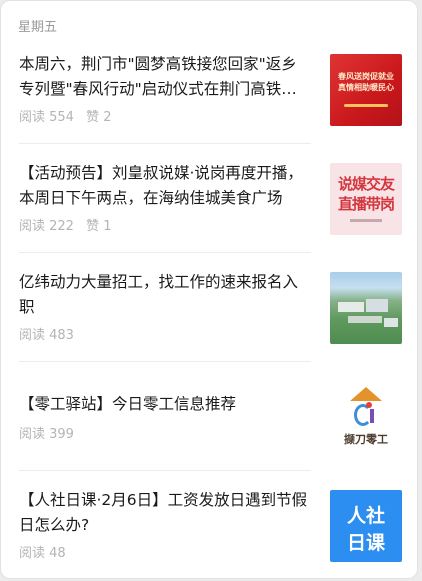 The image size is (422, 581). I want to click on red-poster-image: 春风送岗促就业 真情相助暖民心, so click(366, 90).